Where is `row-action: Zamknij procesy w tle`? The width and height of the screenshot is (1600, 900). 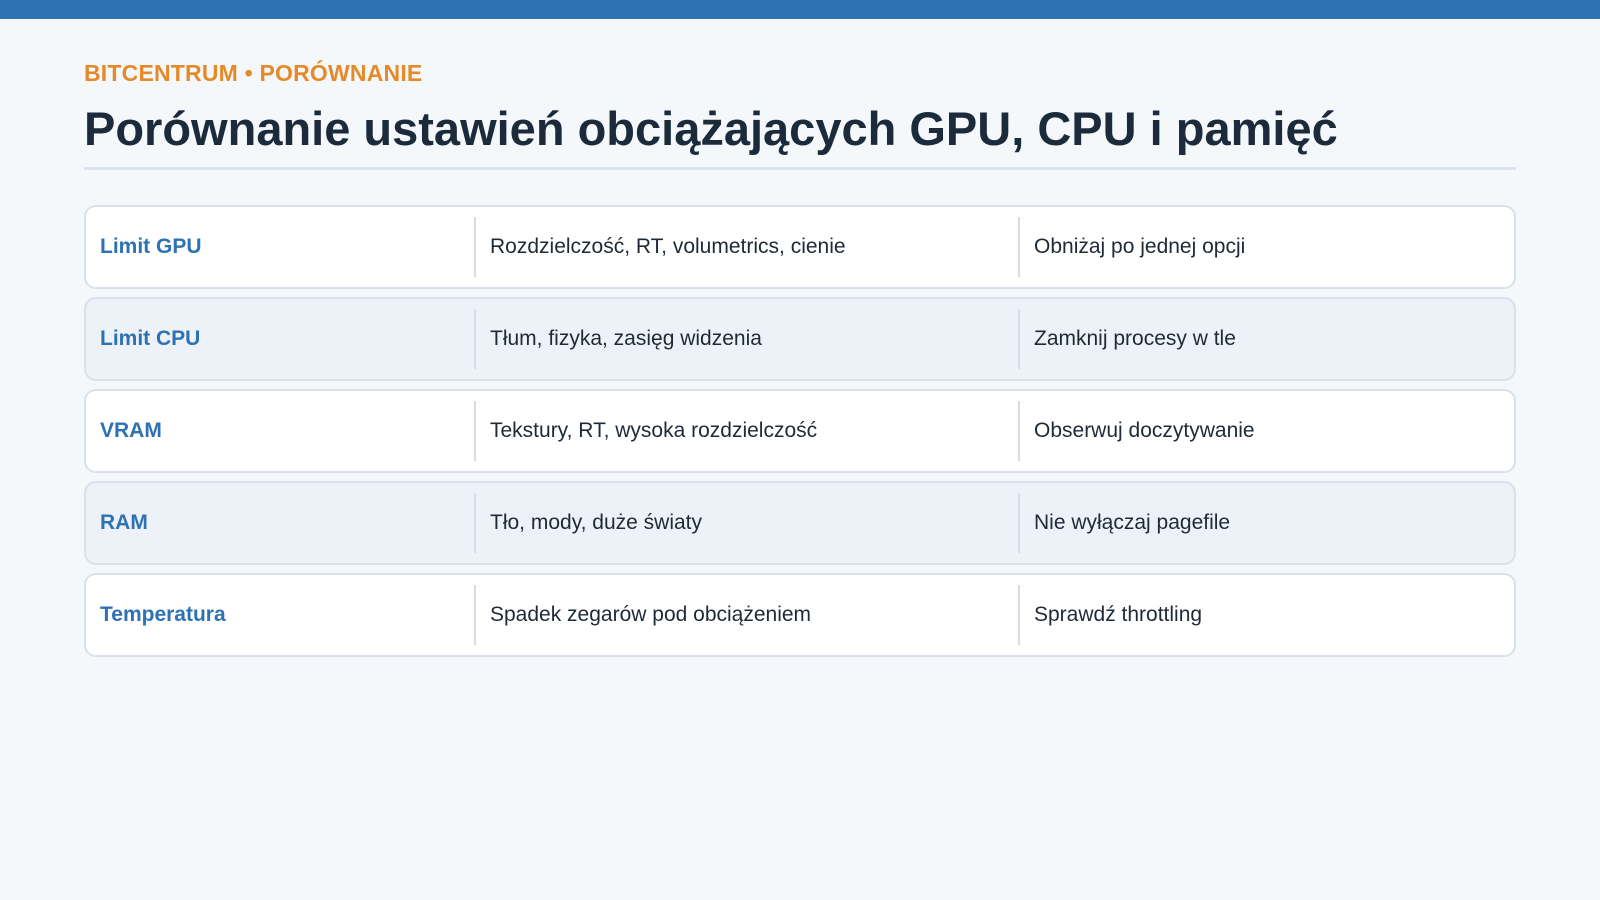
row-action: Zamknij procesy w tle is located at coordinates (1266, 339).